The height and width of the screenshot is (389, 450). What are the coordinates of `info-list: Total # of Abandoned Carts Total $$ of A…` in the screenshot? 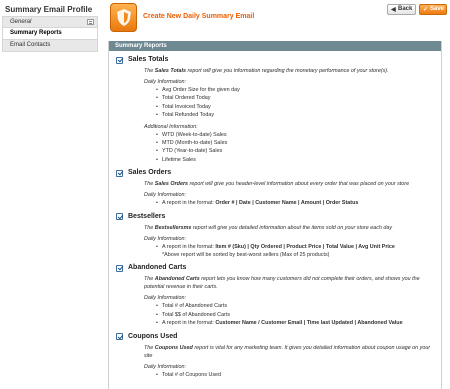 It's located at (289, 315).